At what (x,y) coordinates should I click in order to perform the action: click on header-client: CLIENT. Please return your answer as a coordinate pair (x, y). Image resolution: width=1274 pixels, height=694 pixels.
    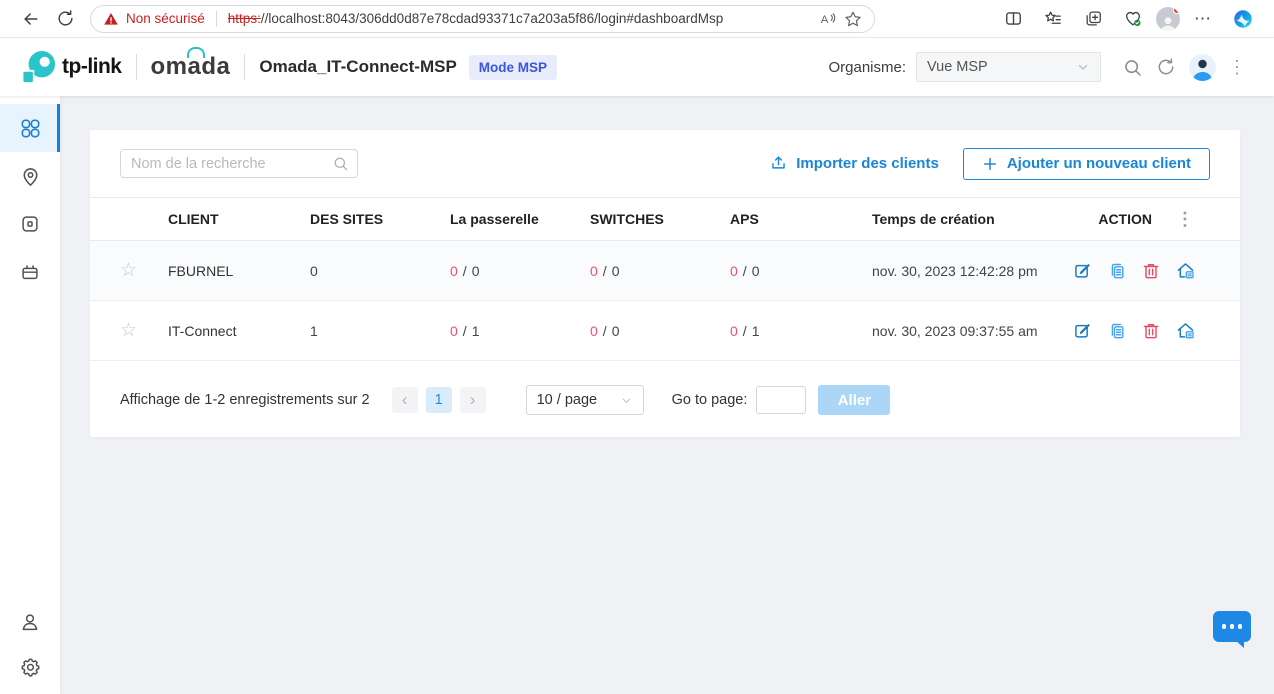
    Looking at the image, I should click on (193, 219).